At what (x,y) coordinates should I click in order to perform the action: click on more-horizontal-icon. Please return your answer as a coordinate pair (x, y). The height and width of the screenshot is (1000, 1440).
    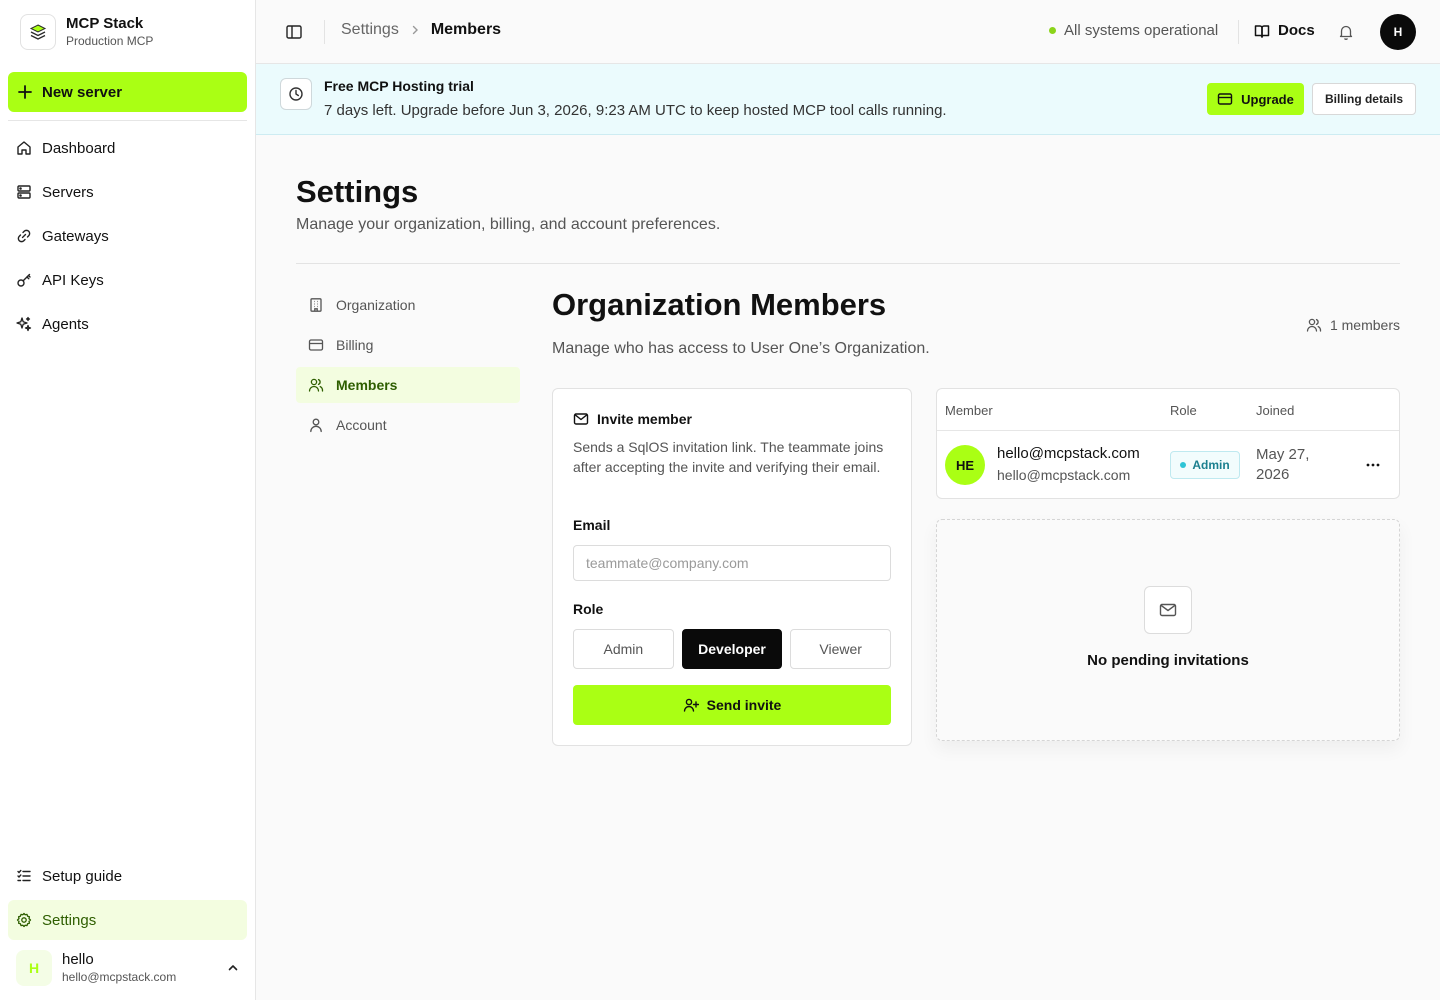
    Looking at the image, I should click on (1373, 465).